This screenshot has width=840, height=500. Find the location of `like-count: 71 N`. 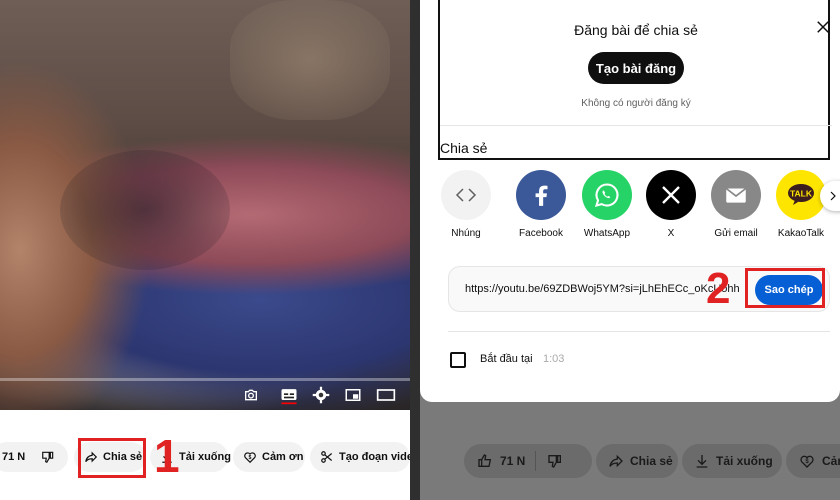

like-count: 71 N is located at coordinates (13, 457).